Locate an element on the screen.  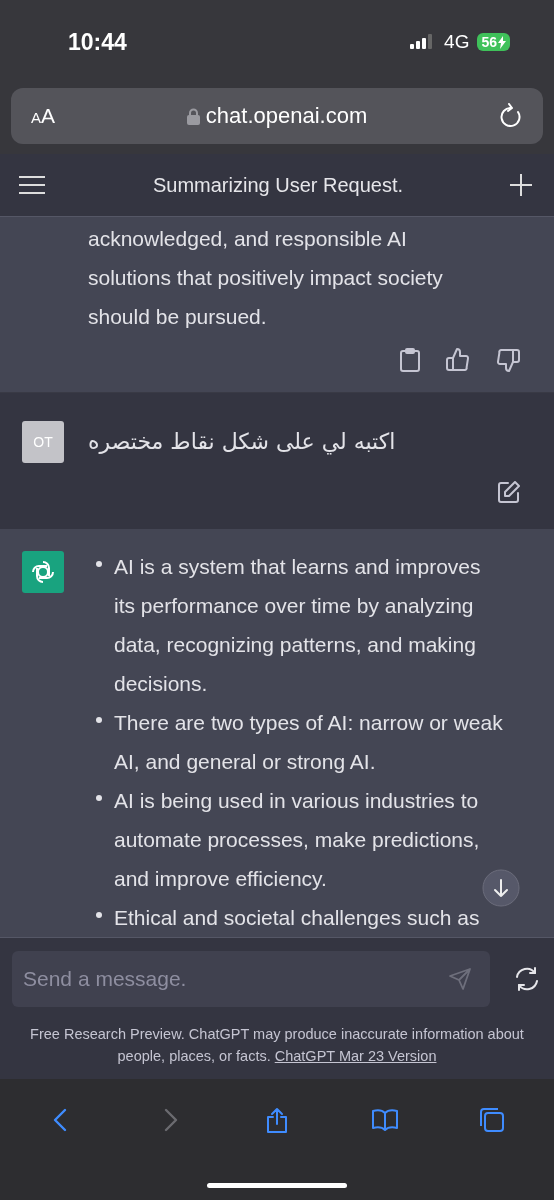
book-icon is located at coordinates (384, 1120).